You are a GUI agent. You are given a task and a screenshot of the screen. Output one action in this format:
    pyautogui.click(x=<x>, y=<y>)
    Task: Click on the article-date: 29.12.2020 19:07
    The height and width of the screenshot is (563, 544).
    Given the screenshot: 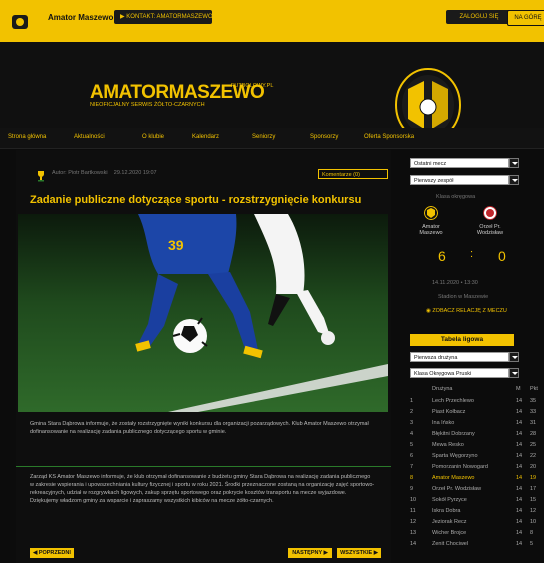 What is the action you would take?
    pyautogui.click(x=135, y=173)
    